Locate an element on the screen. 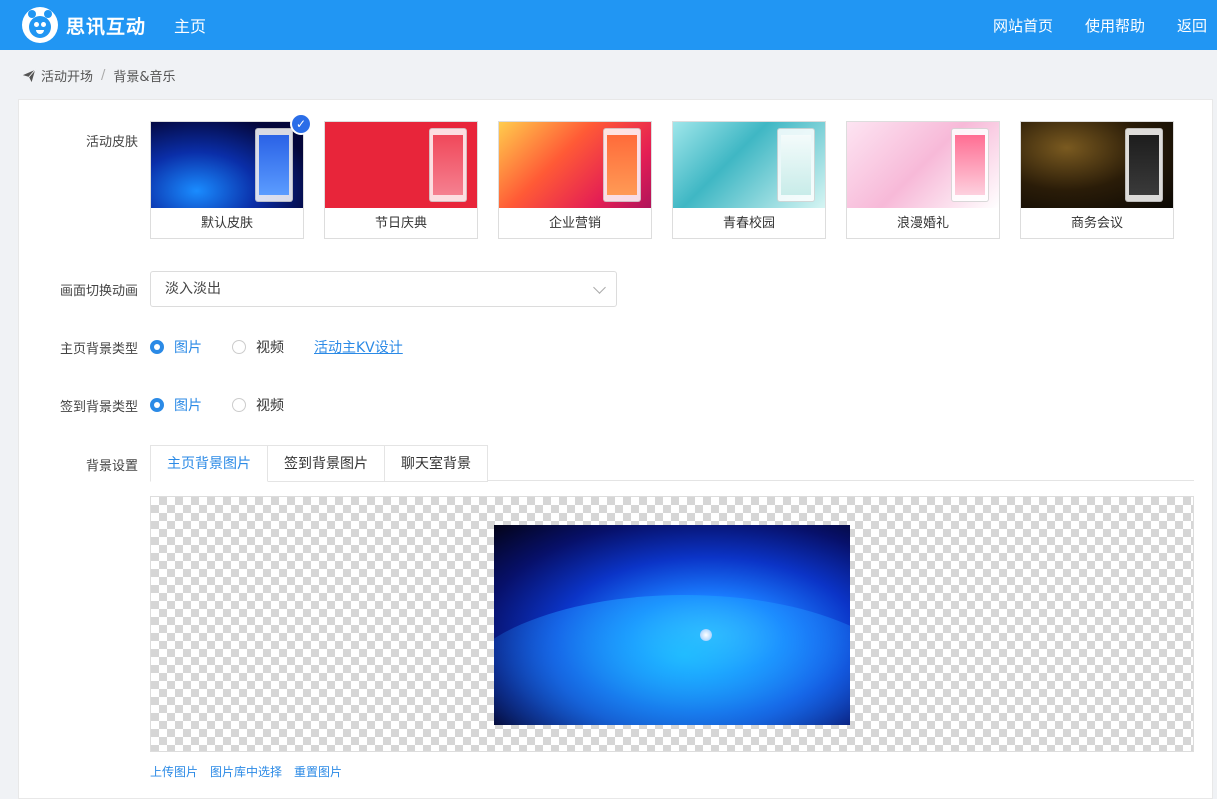 This screenshot has width=1217, height=799. skin-option-wedding: 浪漫婚礼 is located at coordinates (923, 180).